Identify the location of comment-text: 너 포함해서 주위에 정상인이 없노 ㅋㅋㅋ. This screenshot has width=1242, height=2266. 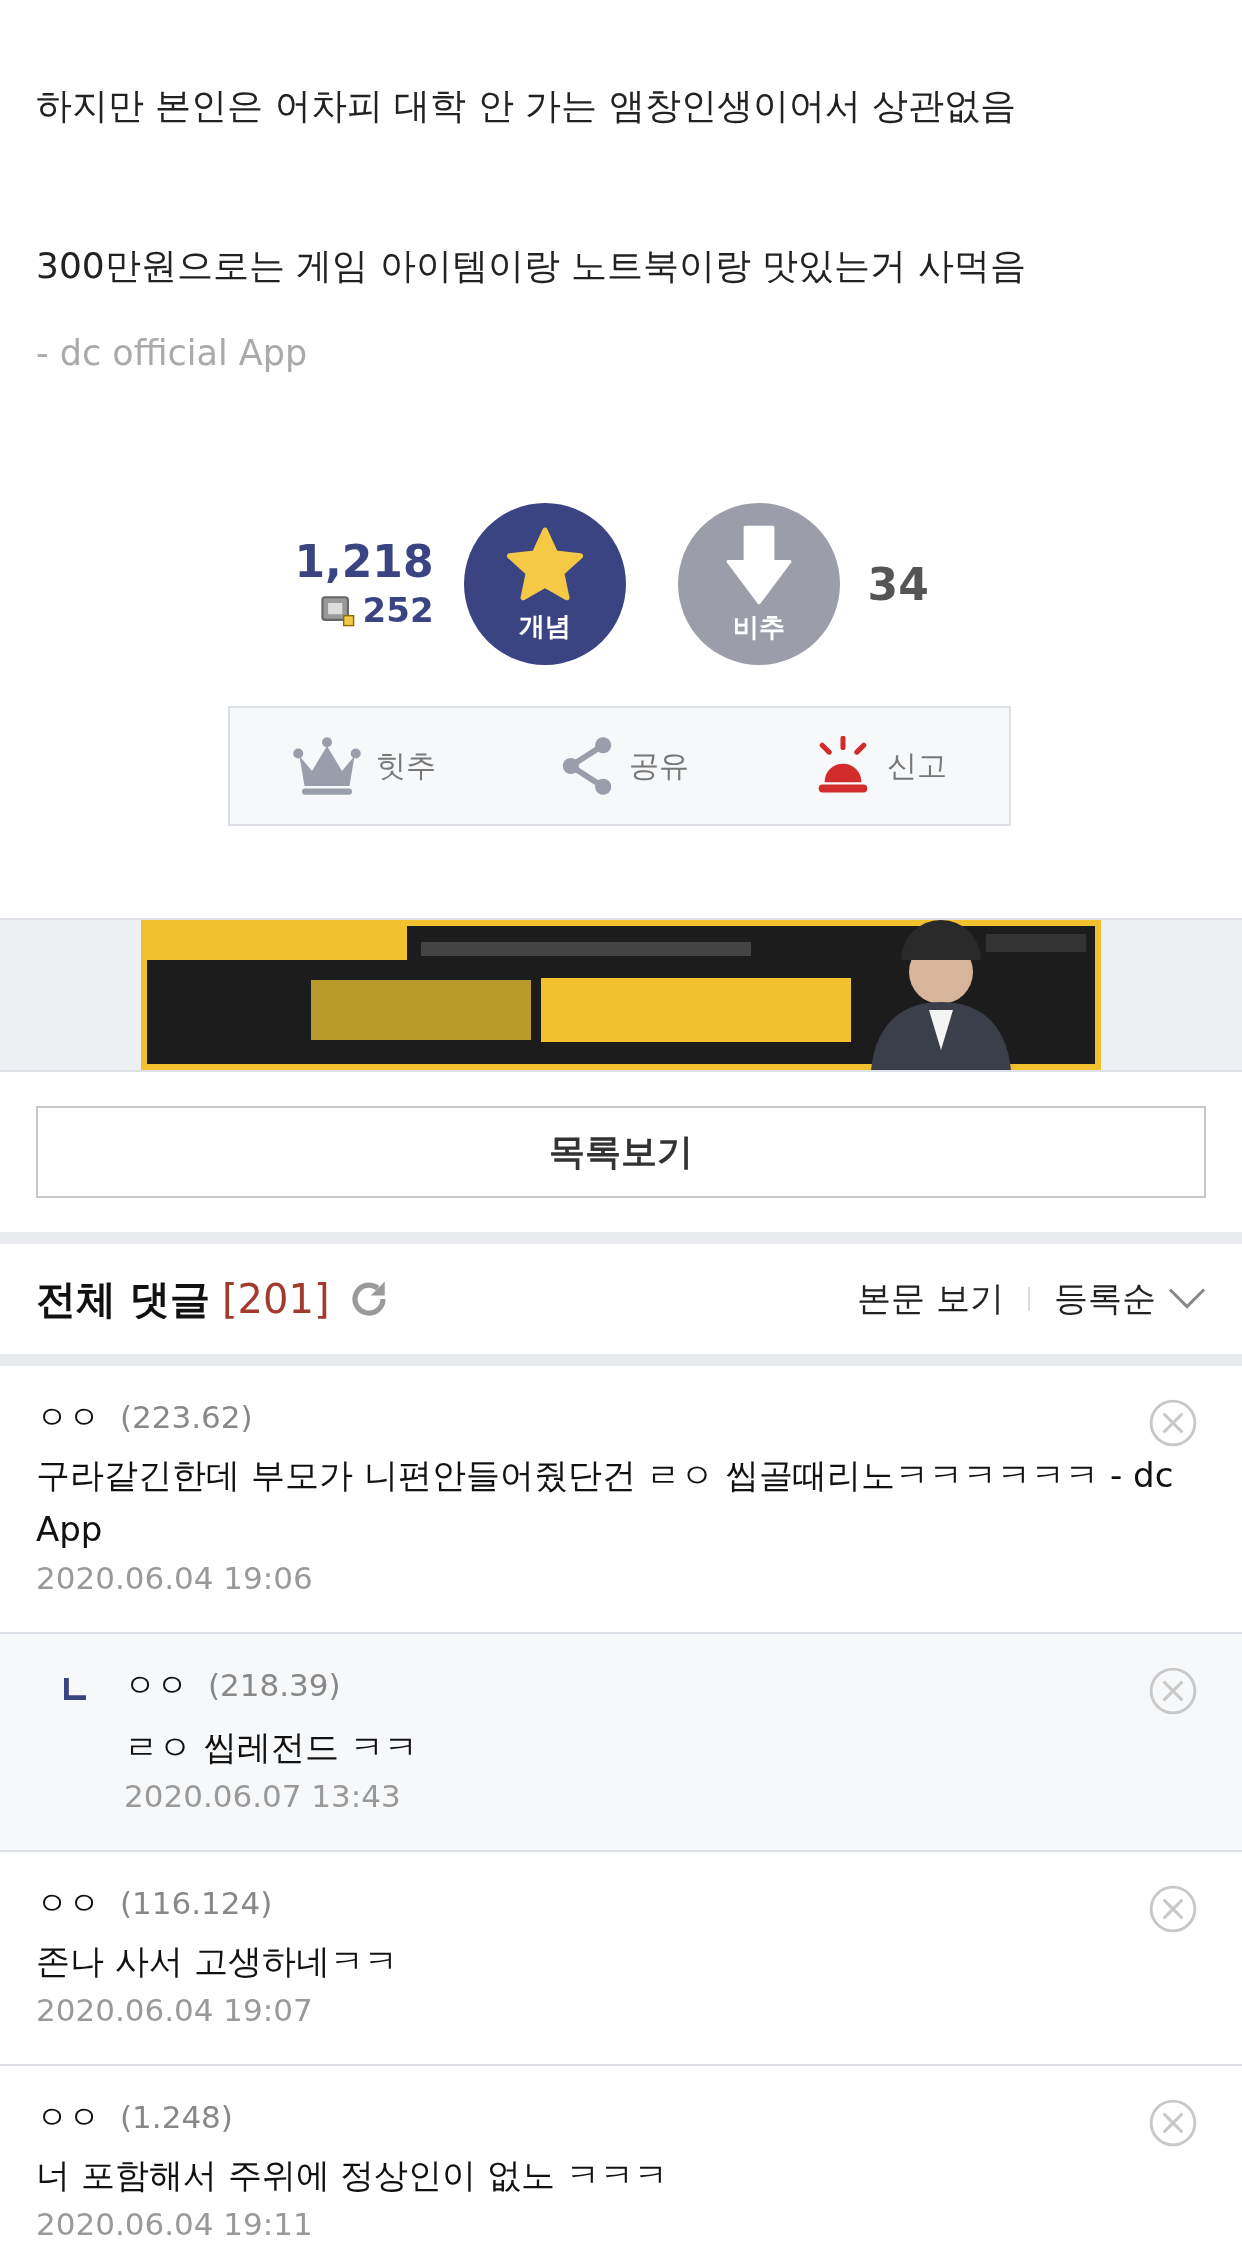
(353, 2175).